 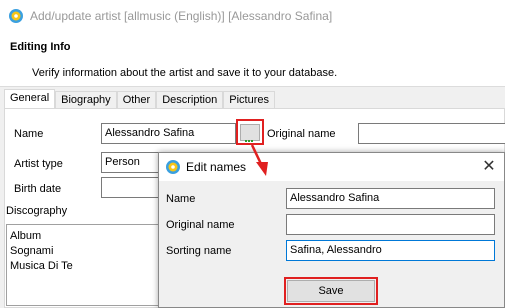 What do you see at coordinates (40, 47) in the screenshot?
I see `header-title: Editing Info` at bounding box center [40, 47].